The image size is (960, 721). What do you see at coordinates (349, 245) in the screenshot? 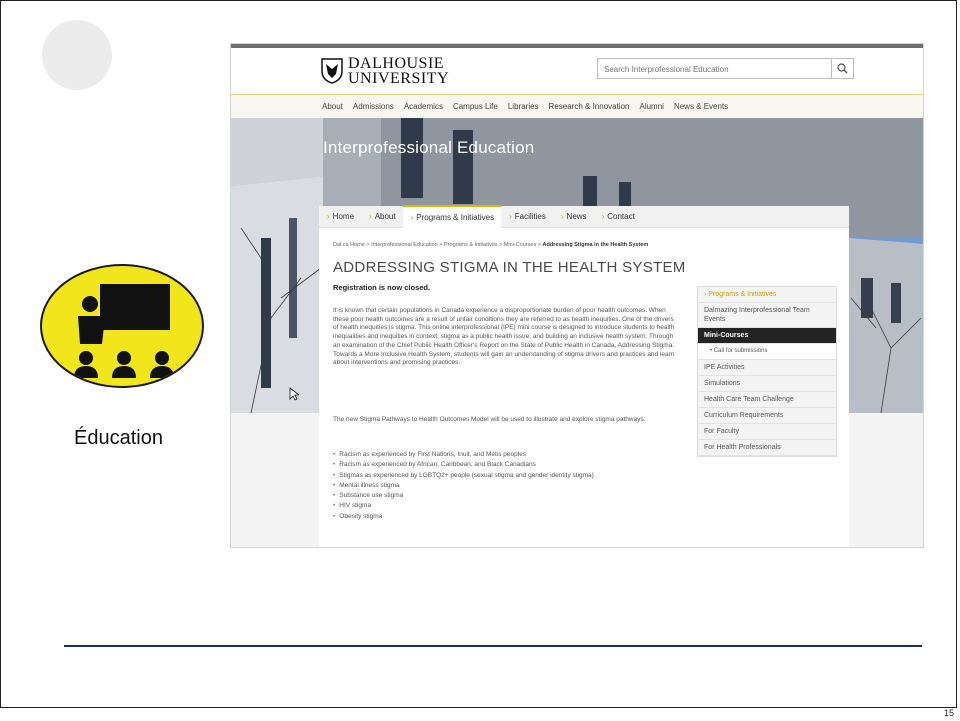
I see `breadcrumb-home: Dal.ca Home` at bounding box center [349, 245].